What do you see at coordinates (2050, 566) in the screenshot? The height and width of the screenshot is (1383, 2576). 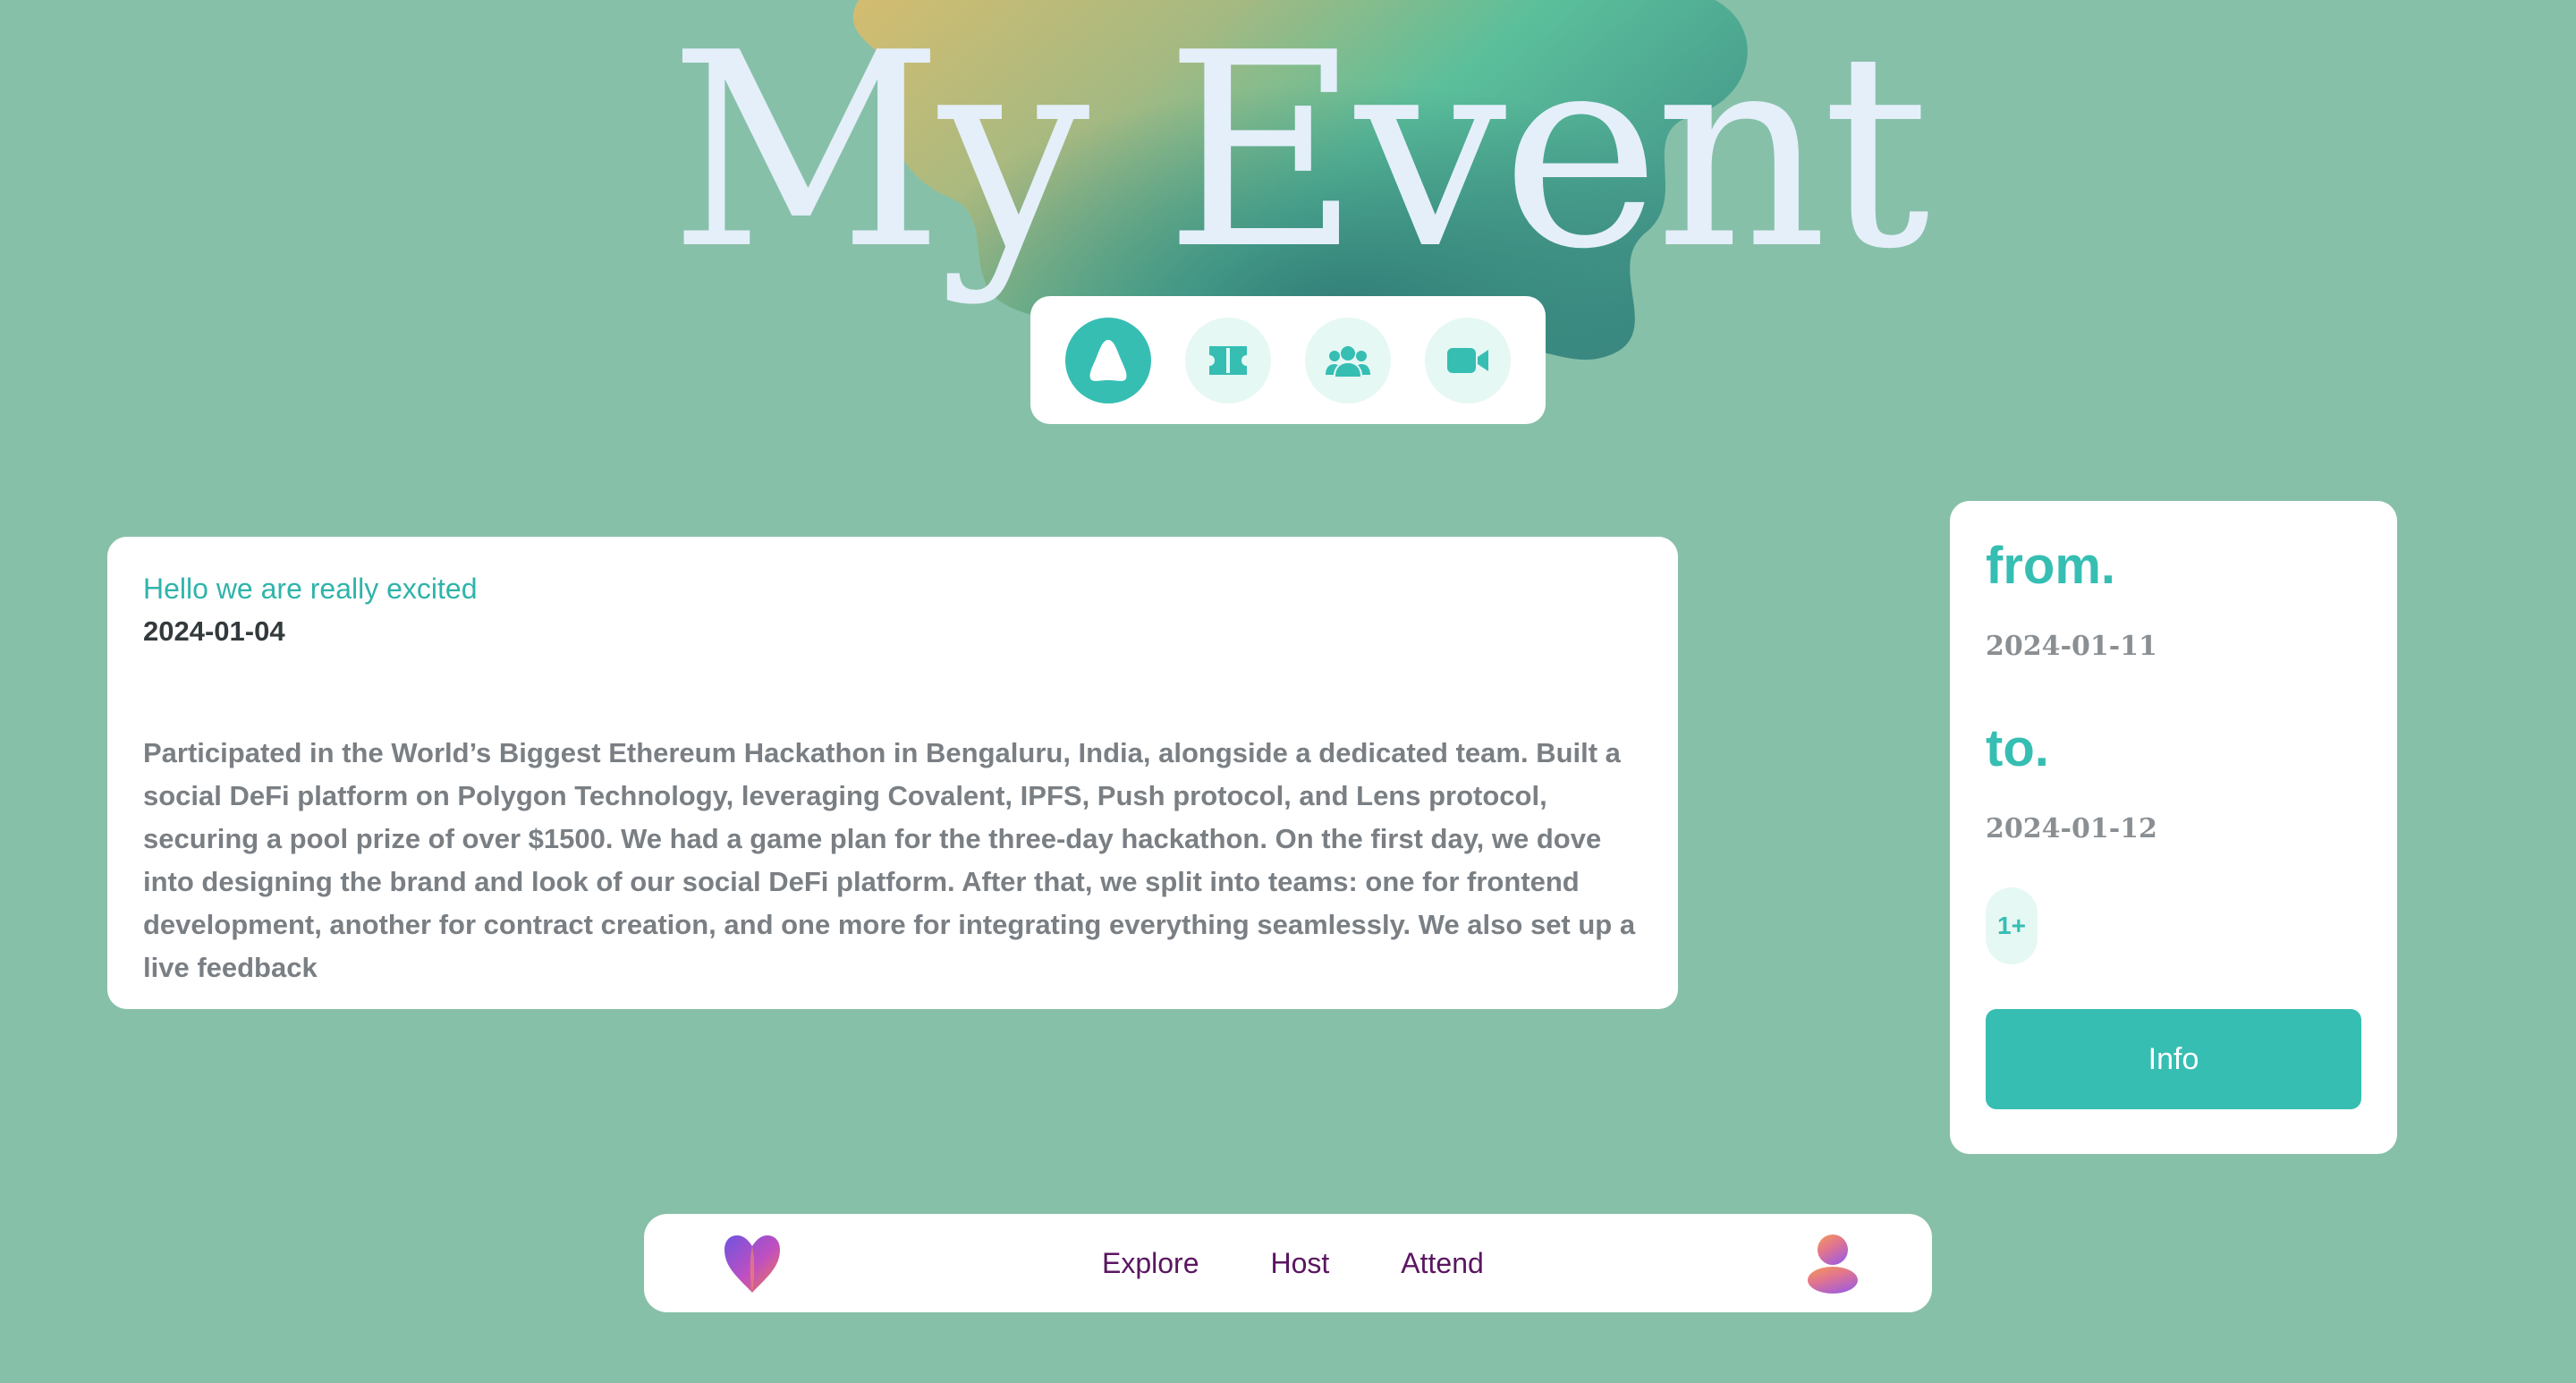 I see `from-label: from.` at bounding box center [2050, 566].